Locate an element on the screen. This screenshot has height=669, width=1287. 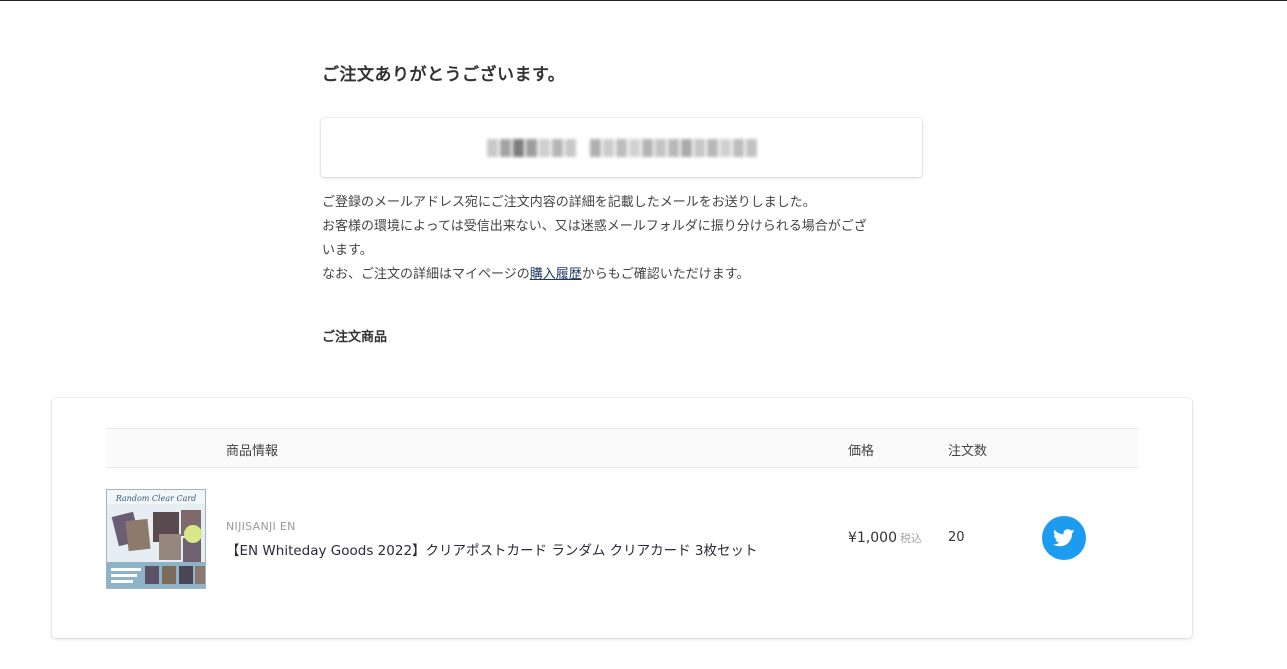
message-line: ご登録のメールアドレス宛にご注文内容の詳細を記載したメールをお送りしました。 is located at coordinates (569, 202).